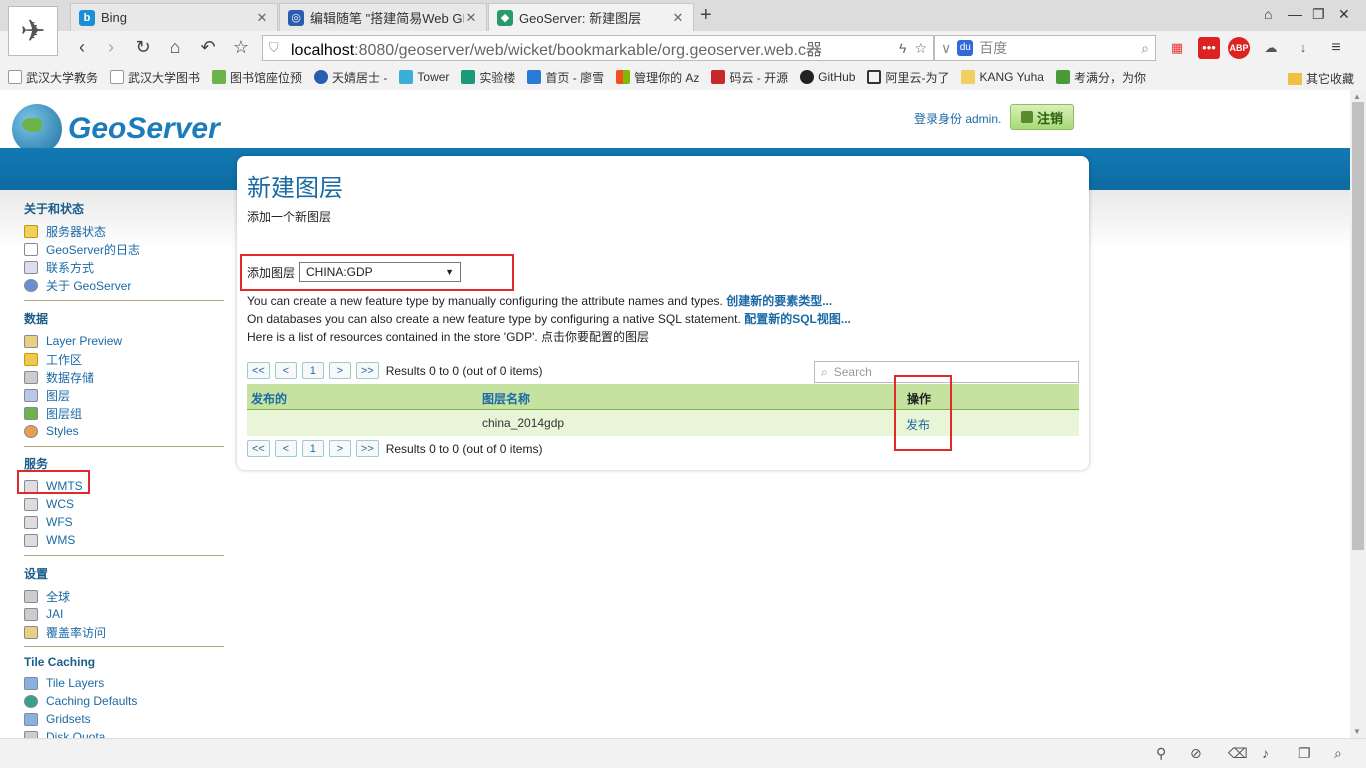 The height and width of the screenshot is (768, 1366). I want to click on download-icon: ↓, so click(1303, 48).